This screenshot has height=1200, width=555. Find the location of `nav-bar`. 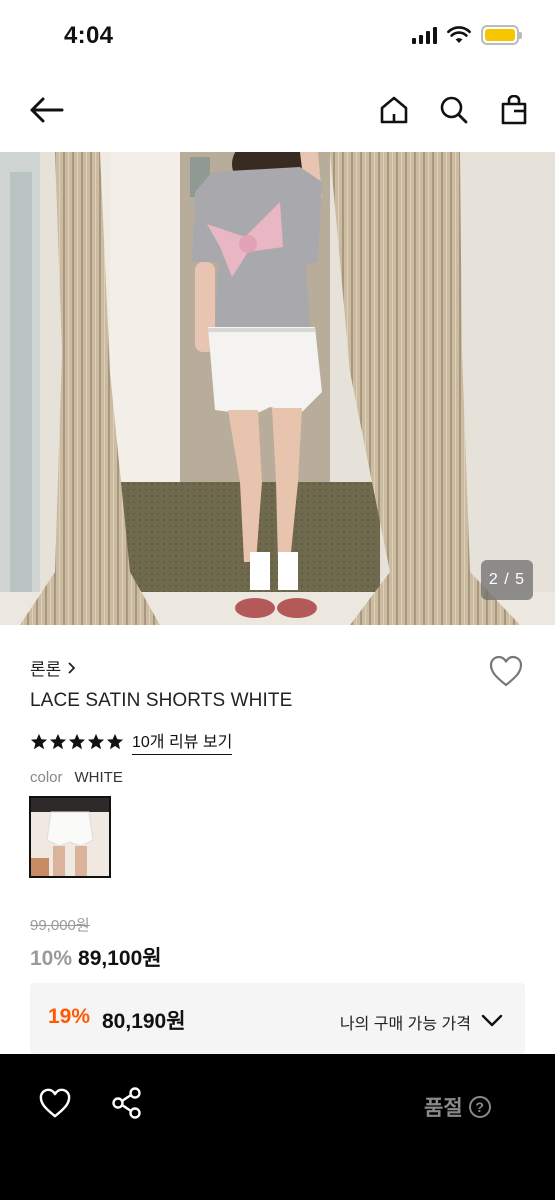

nav-bar is located at coordinates (277, 110).